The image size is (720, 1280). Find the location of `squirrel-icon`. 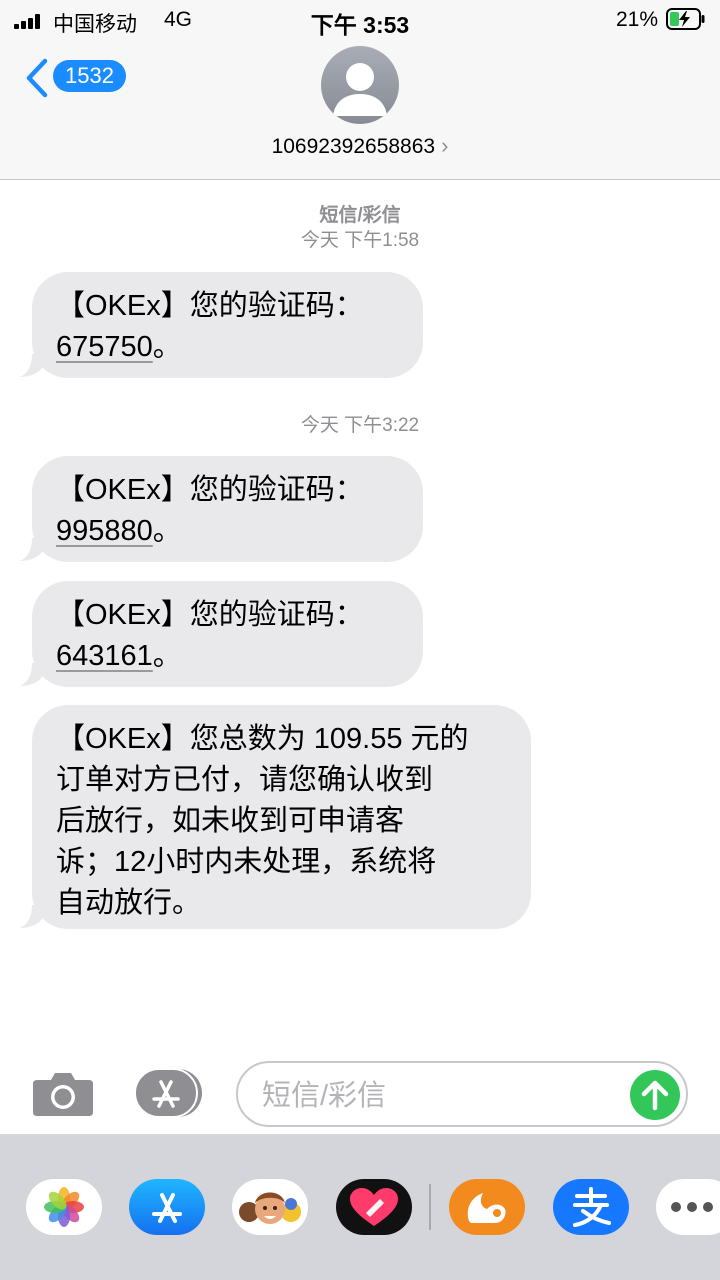

squirrel-icon is located at coordinates (486, 1208).